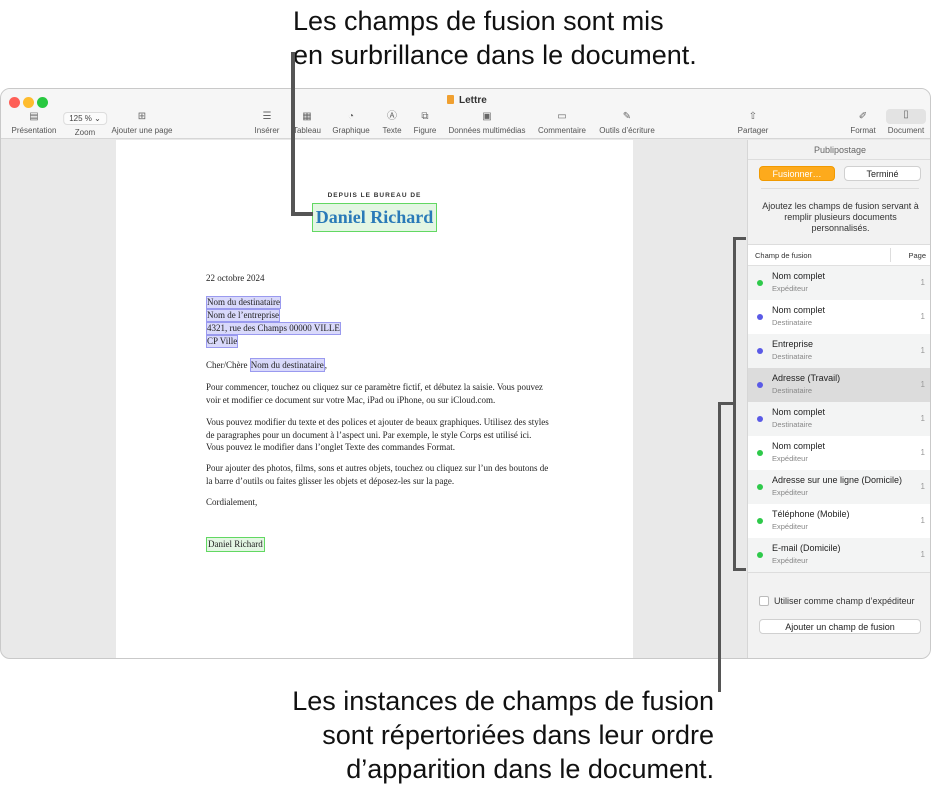 The height and width of the screenshot is (798, 931). Describe the element at coordinates (273, 328) in the screenshot. I see `merge-field-address: 4321, rue des Champs 00000 VILLE` at that location.